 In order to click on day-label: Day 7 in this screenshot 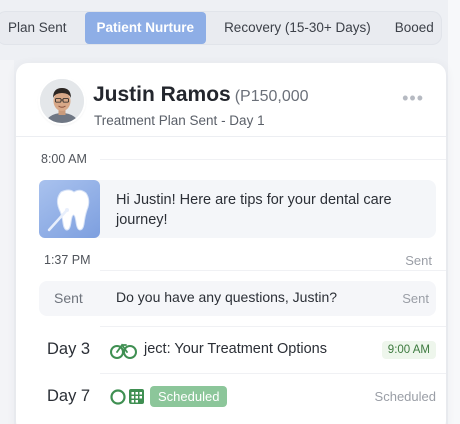, I will do `click(69, 396)`.